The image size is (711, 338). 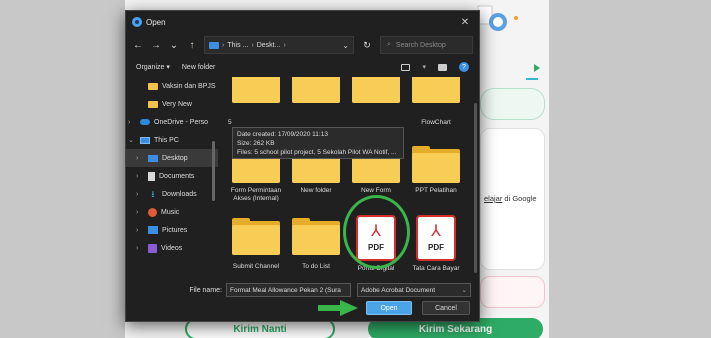 I want to click on search-icon: ⌕, so click(x=389, y=44).